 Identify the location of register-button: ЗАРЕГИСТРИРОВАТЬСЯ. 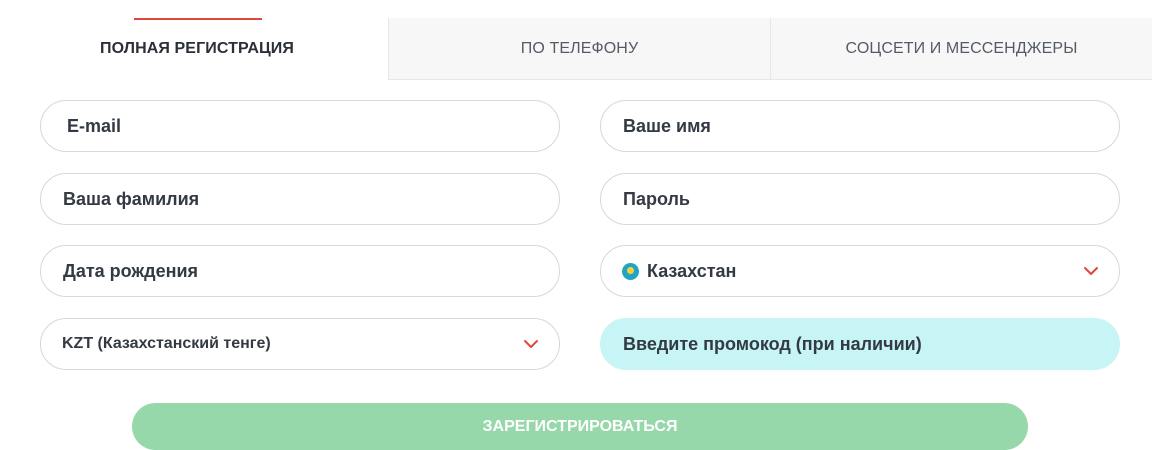
(580, 426).